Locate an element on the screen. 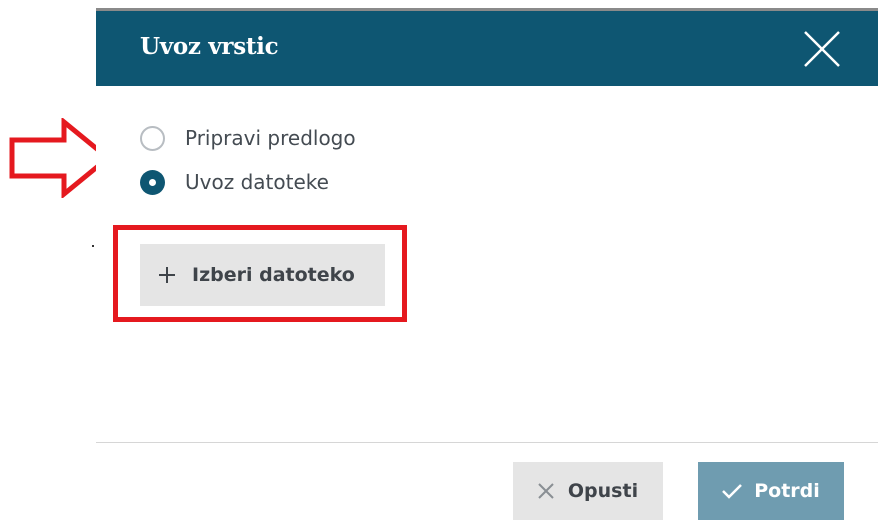 This screenshot has height=520, width=878. check-icon is located at coordinates (732, 491).